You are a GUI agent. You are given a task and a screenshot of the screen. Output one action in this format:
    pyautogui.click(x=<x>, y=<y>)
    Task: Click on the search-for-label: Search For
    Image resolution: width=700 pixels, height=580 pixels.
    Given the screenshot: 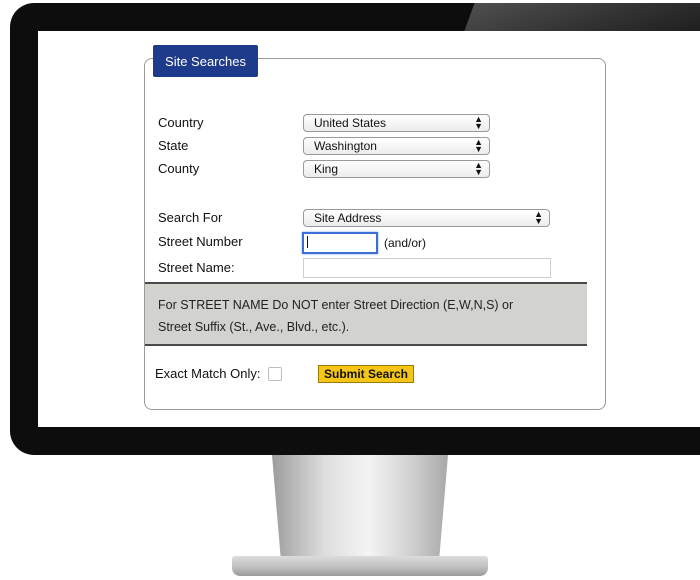 What is the action you would take?
    pyautogui.click(x=190, y=217)
    